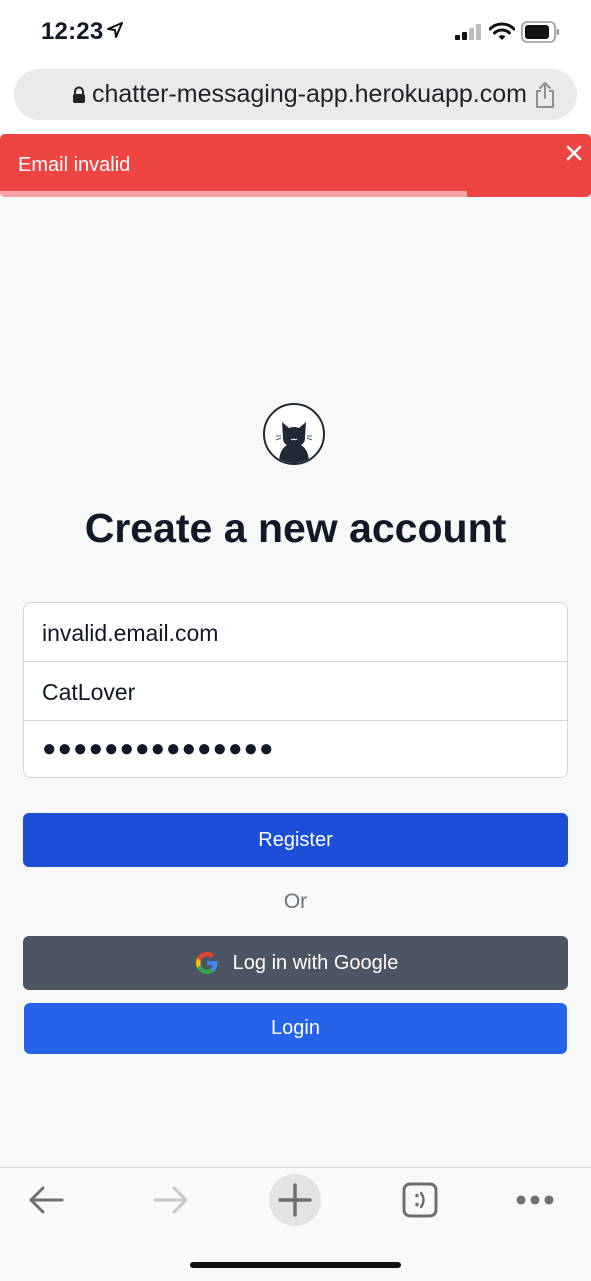 The image size is (591, 1281). What do you see at coordinates (295, 840) in the screenshot?
I see `register-button: Register` at bounding box center [295, 840].